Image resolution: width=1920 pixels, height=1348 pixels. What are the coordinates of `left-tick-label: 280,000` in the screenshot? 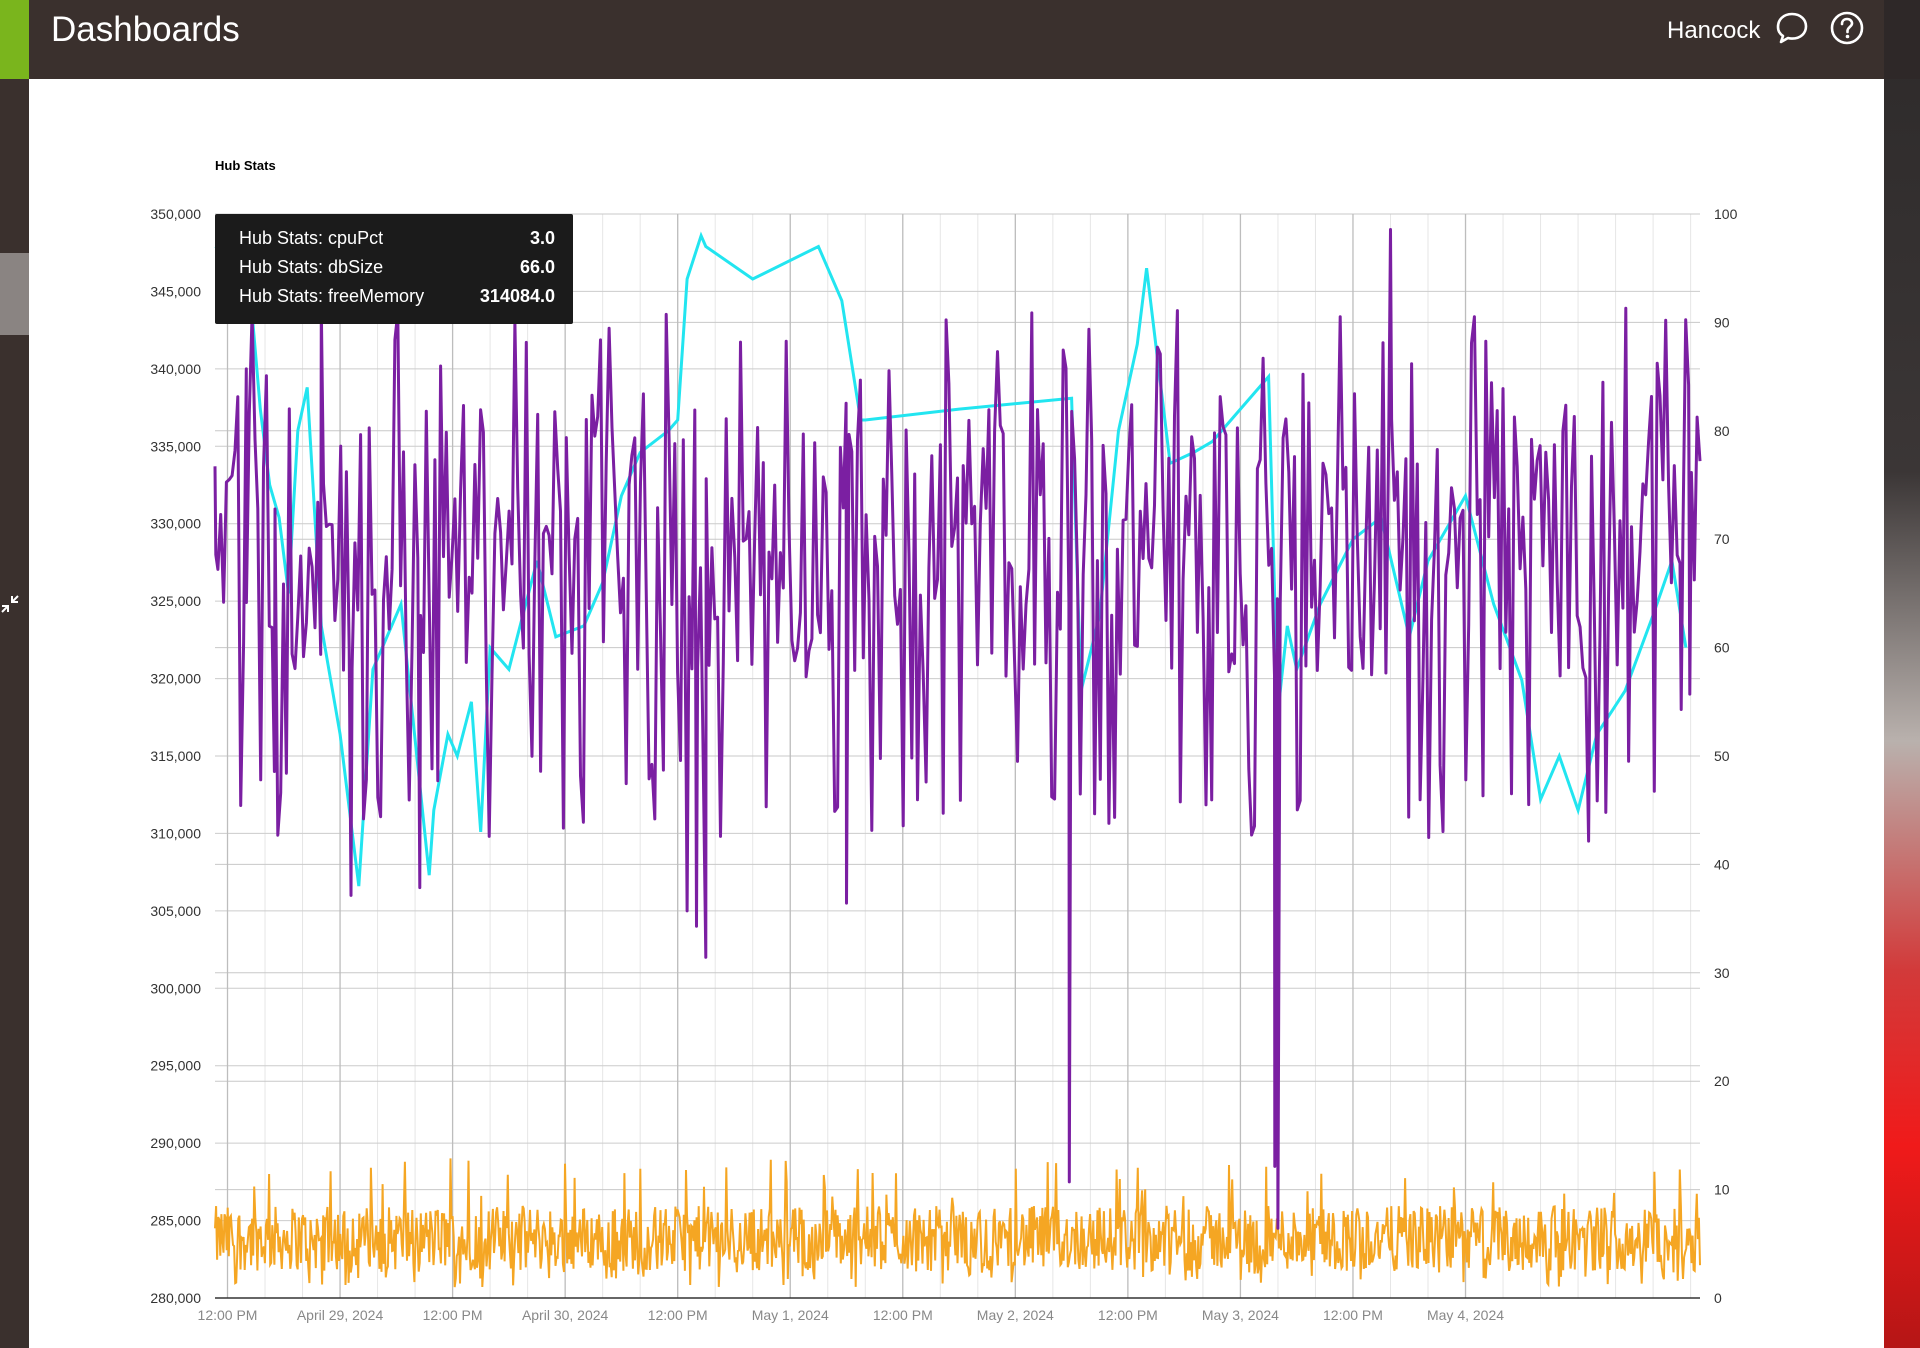 It's located at (175, 1298).